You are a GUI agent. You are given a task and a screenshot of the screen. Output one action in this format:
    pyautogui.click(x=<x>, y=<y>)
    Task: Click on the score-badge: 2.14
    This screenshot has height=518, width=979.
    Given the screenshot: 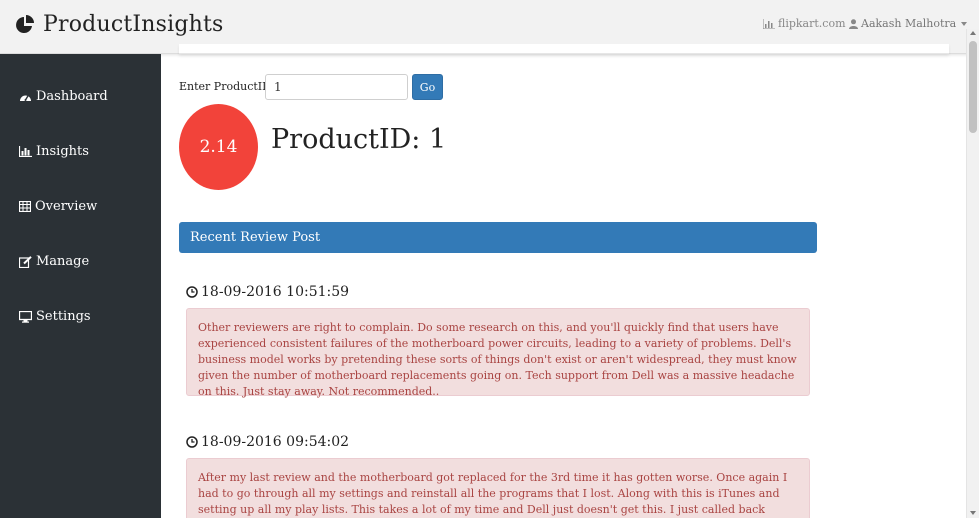 What is the action you would take?
    pyautogui.click(x=218, y=147)
    